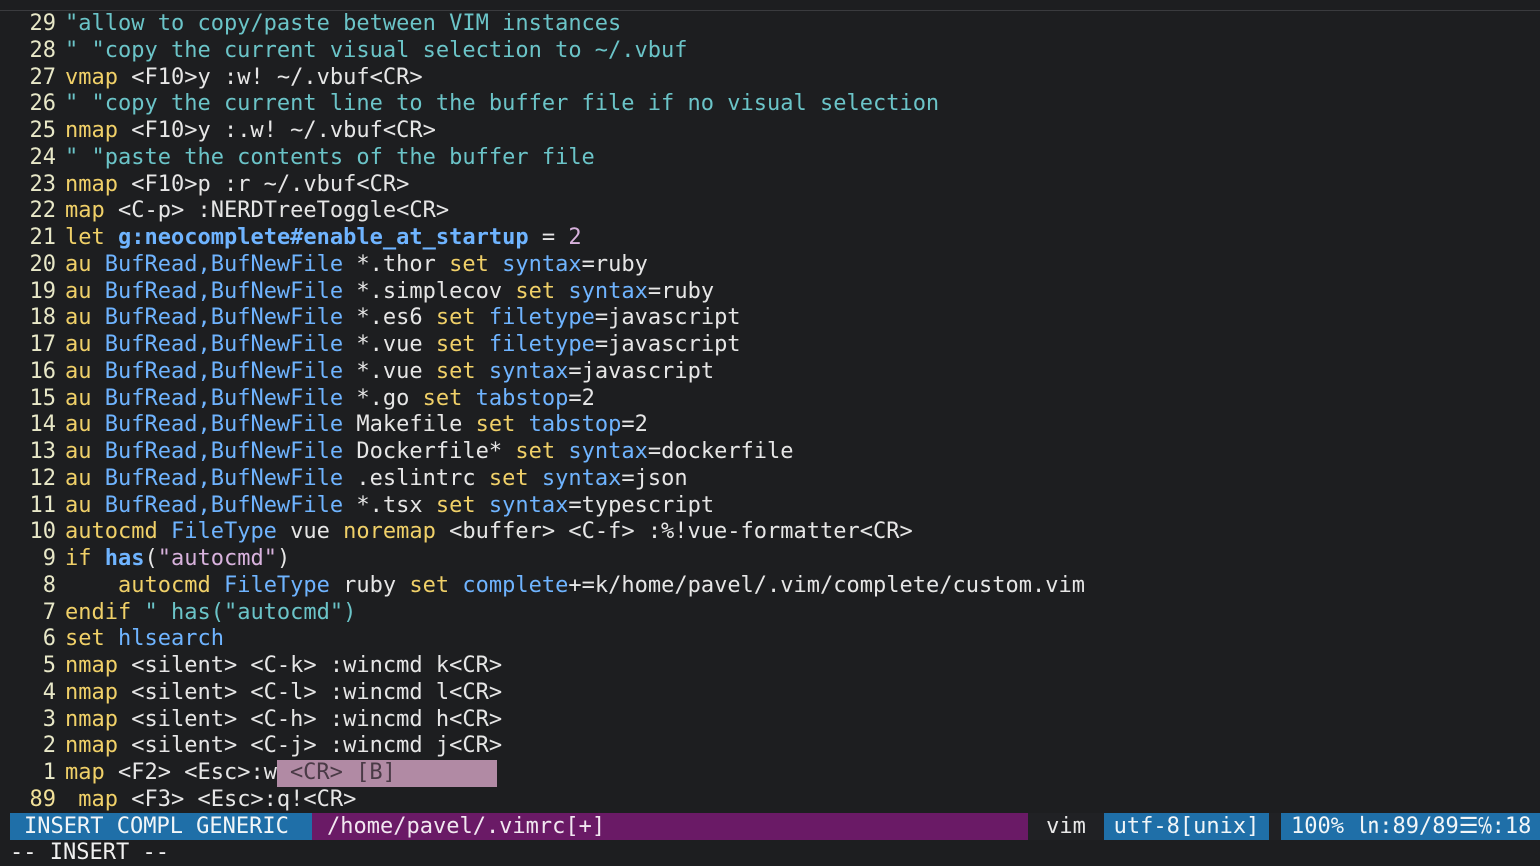  Describe the element at coordinates (250, 130) in the screenshot. I see `line-content: nmap <F10>y :.w! ~/.vbuf<CR>` at that location.